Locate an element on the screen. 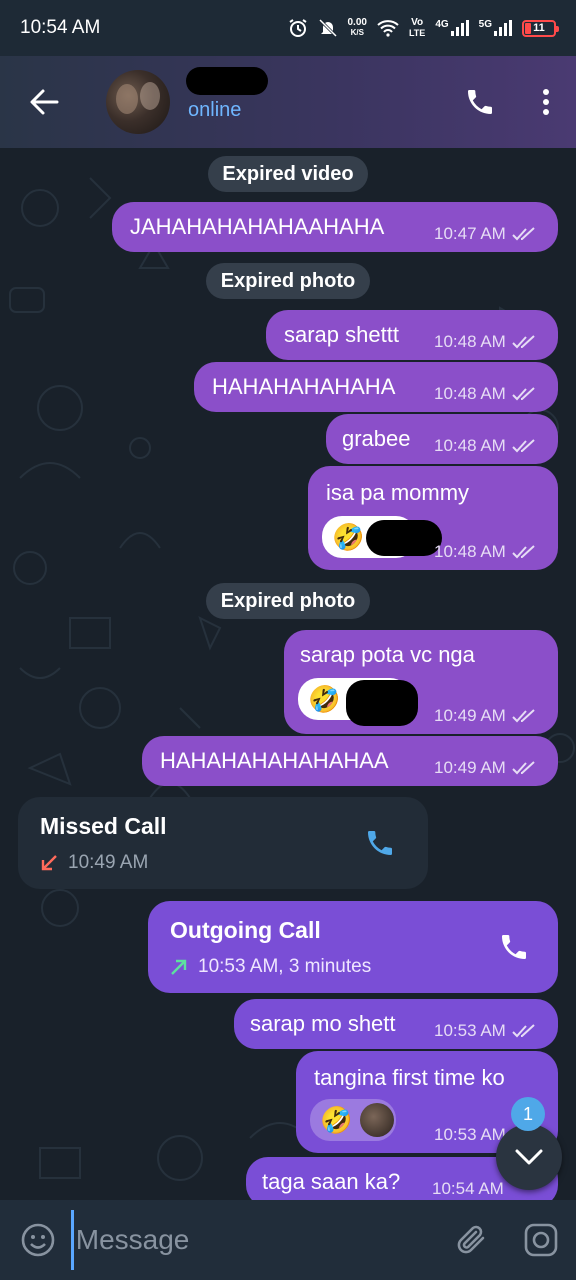 This screenshot has width=576, height=1280. message-bubble-outgoing: grabee 10:48 AM is located at coordinates (442, 439).